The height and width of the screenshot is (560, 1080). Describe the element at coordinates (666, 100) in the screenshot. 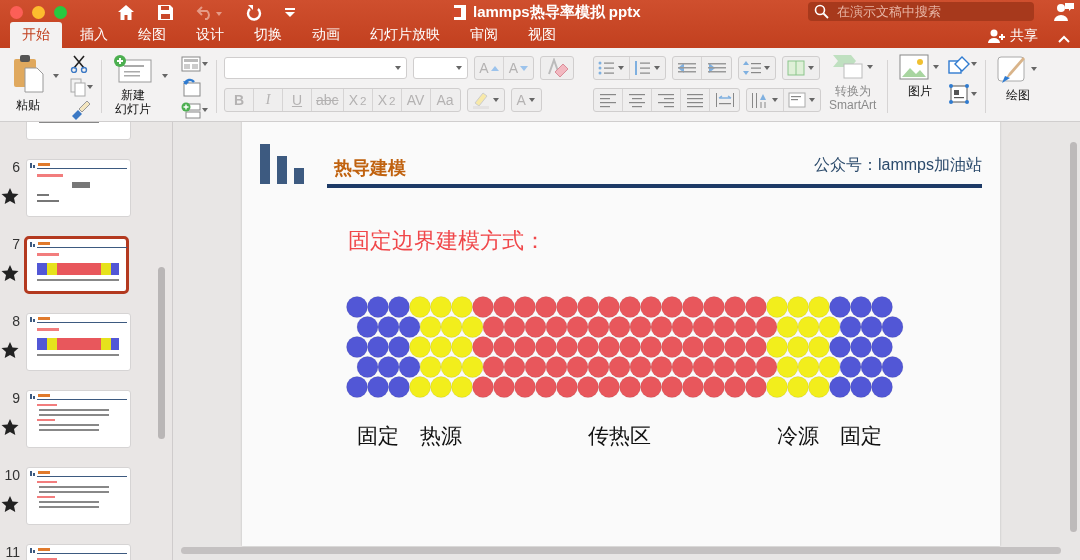

I see `align-right-icon` at that location.